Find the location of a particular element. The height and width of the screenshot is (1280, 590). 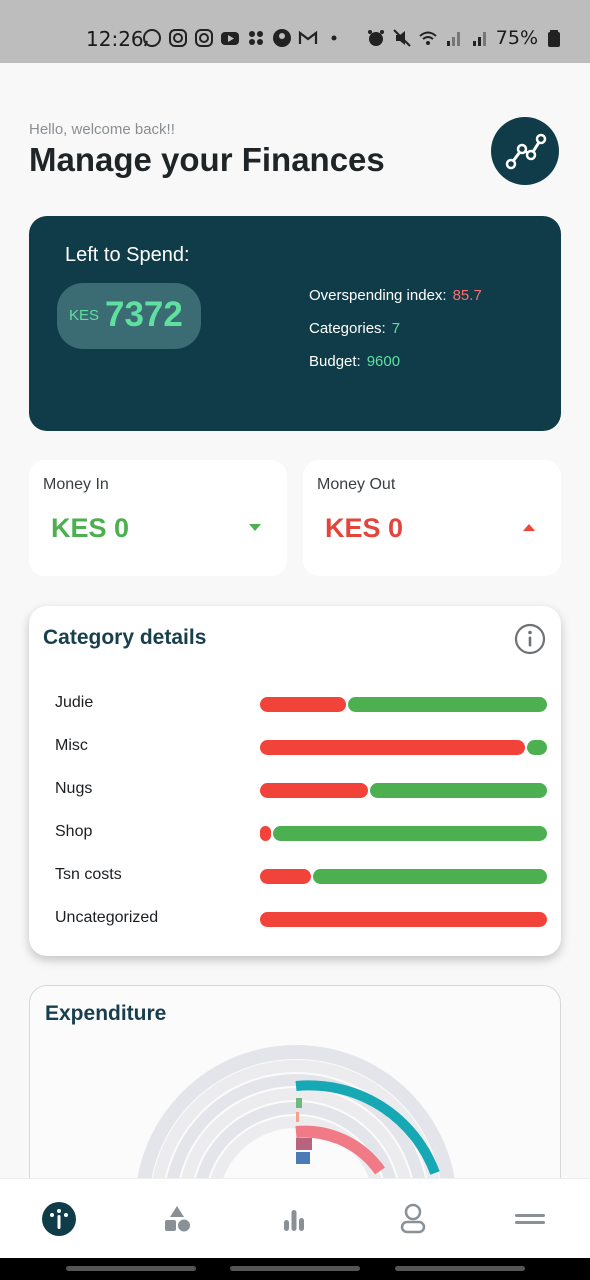

app-logo is located at coordinates (525, 151).